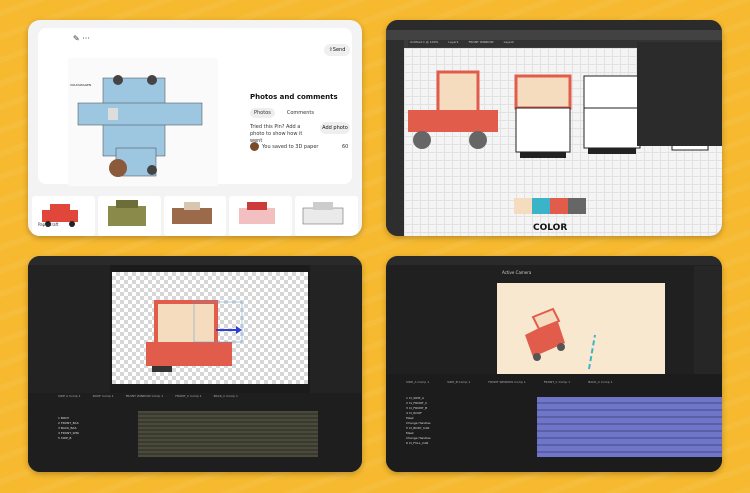 This screenshot has width=750, height=493. I want to click on related-pin-white-car, so click(326, 216).